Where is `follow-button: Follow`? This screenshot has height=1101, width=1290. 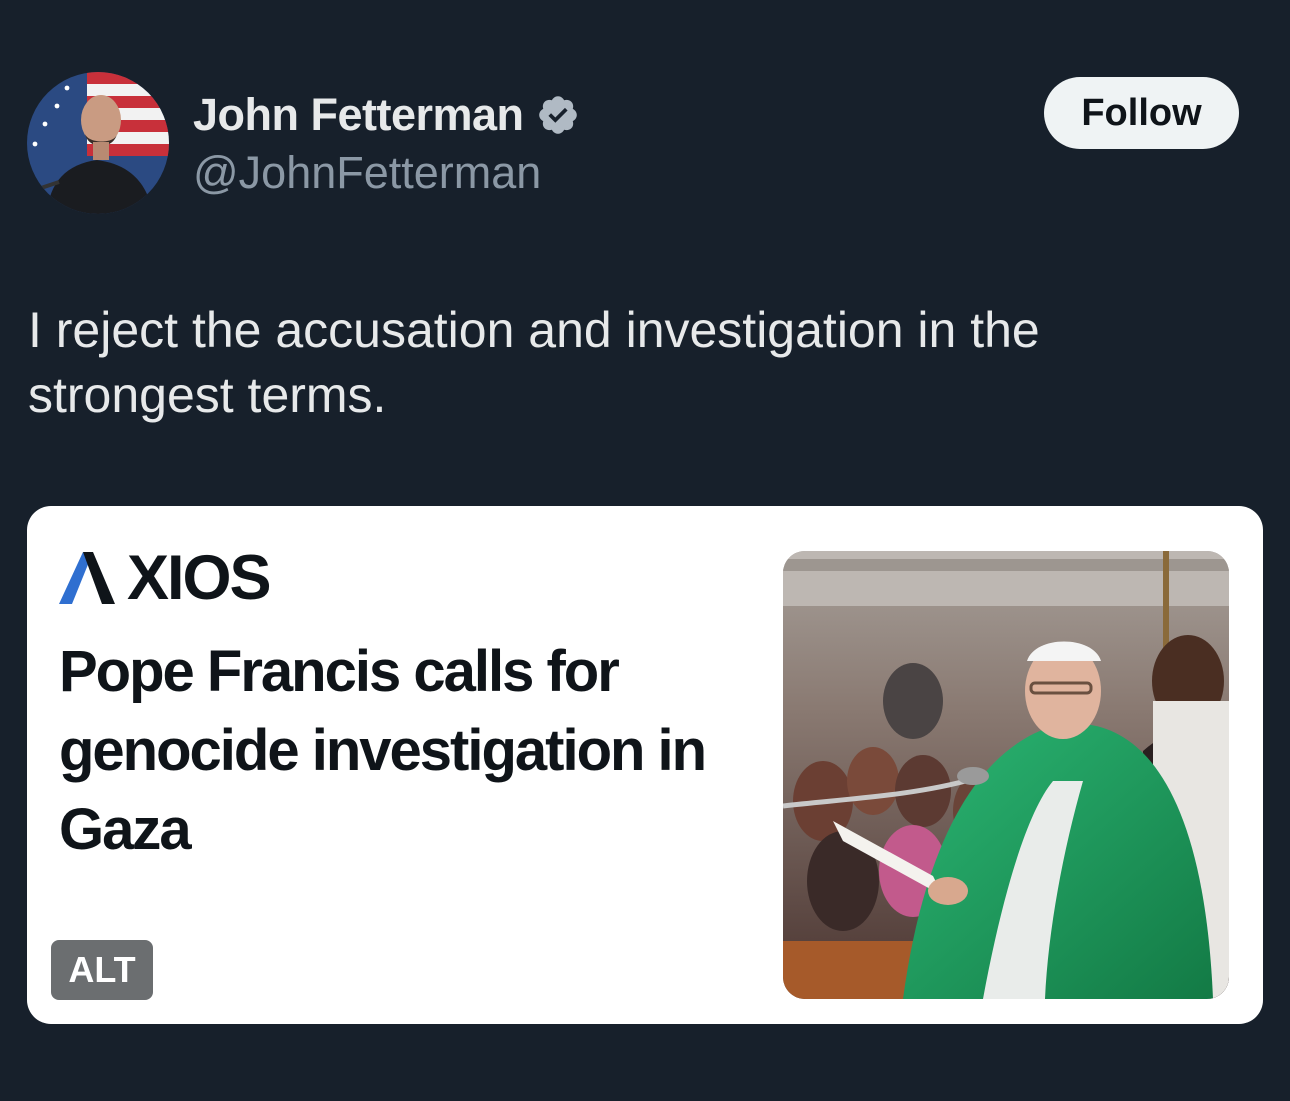 follow-button: Follow is located at coordinates (1141, 113).